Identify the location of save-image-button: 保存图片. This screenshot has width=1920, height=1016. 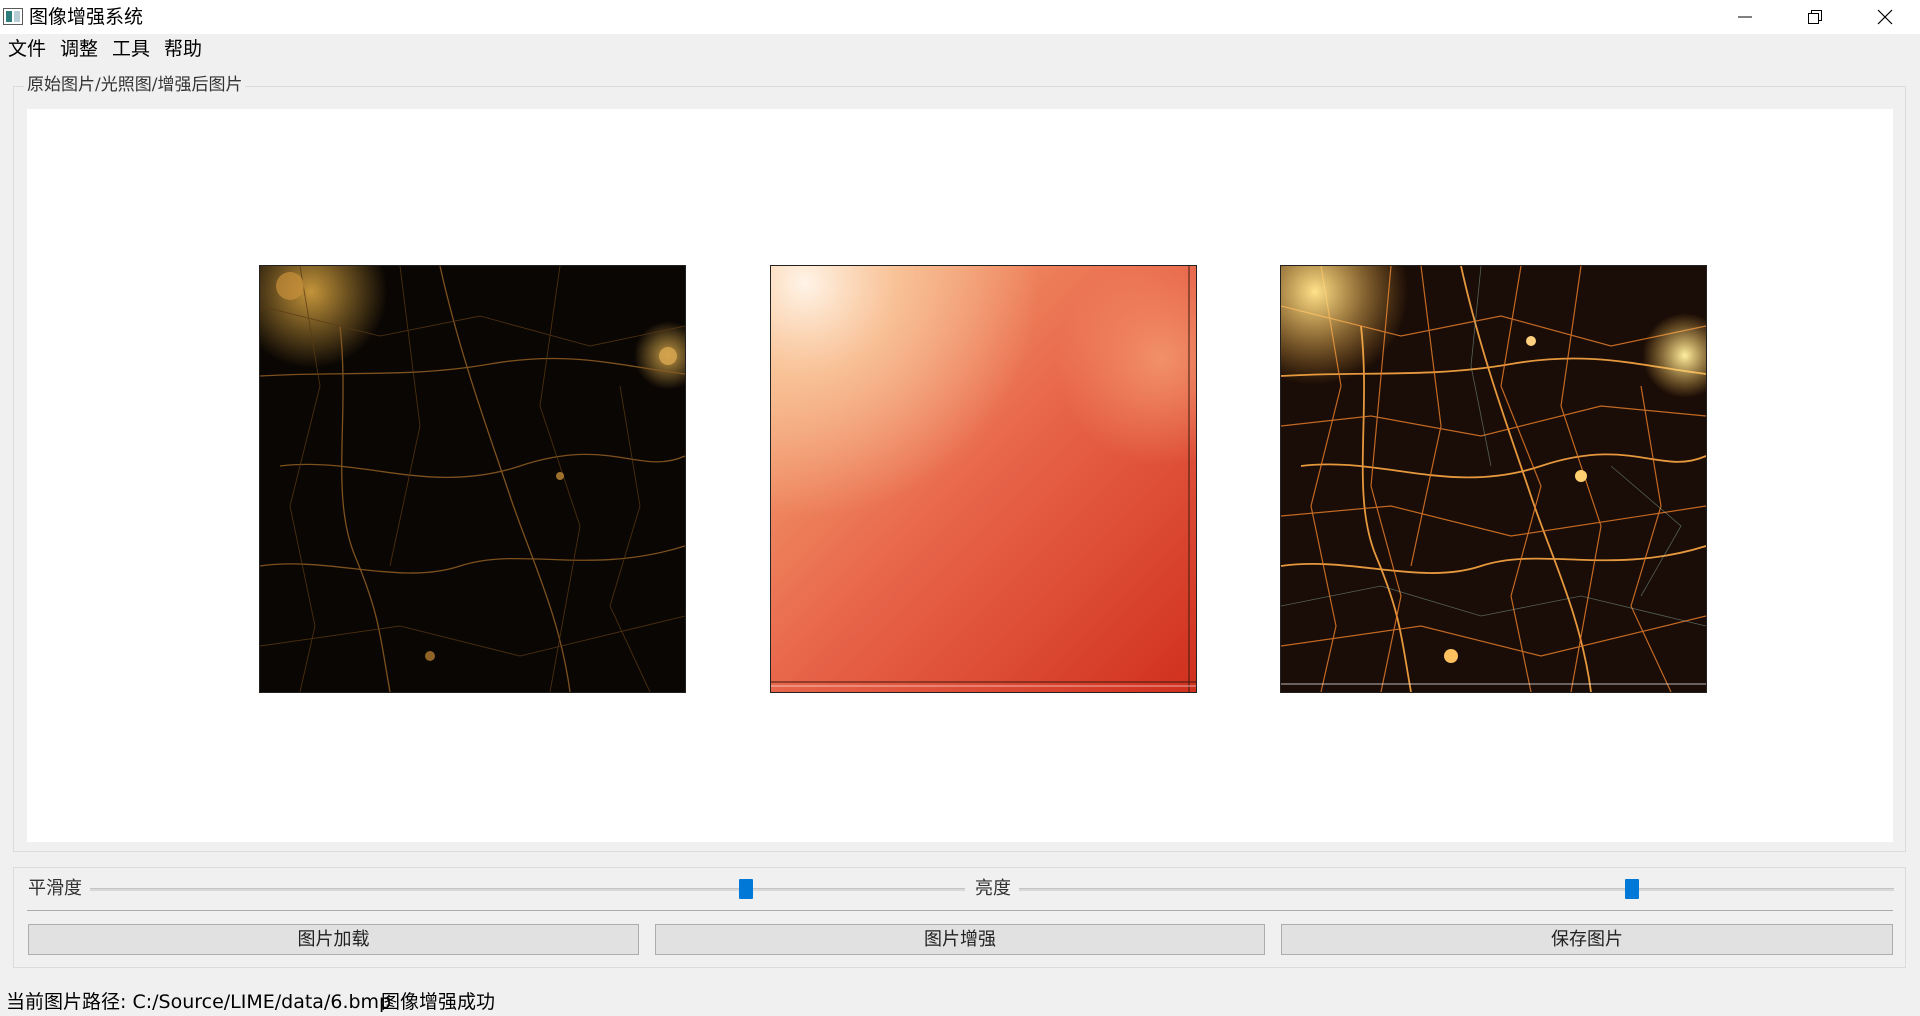
(1587, 939).